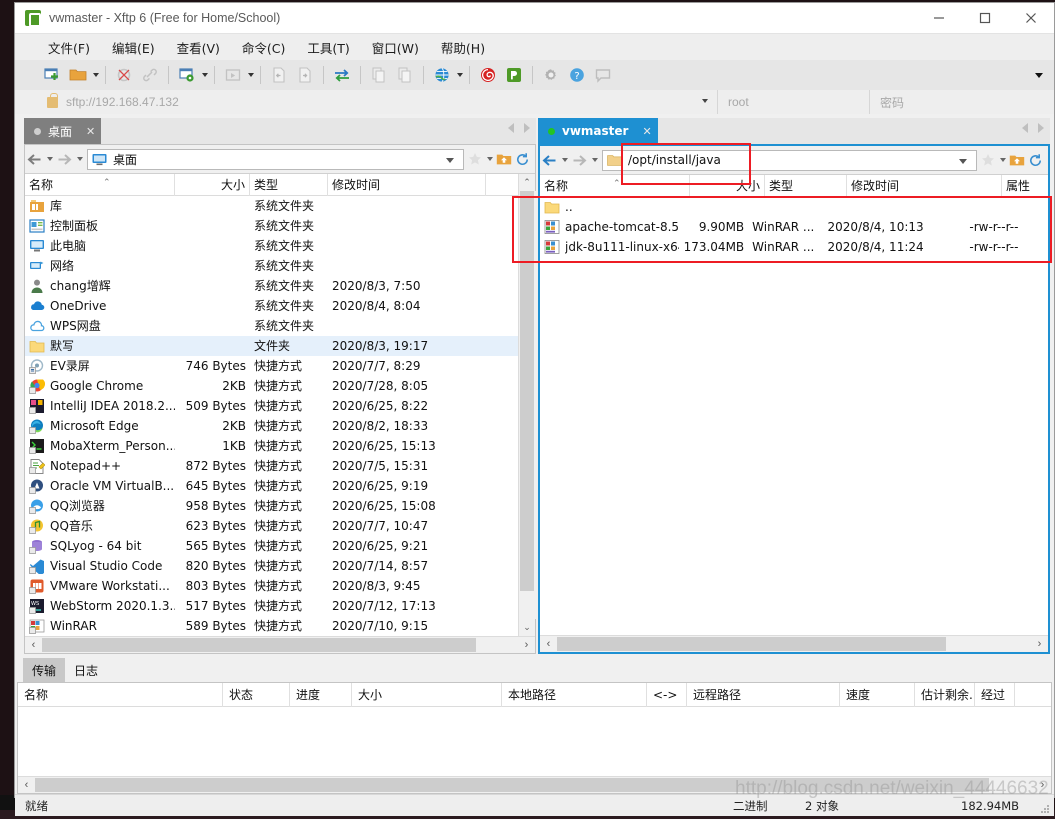 Image resolution: width=1055 pixels, height=819 pixels. I want to click on globe-dropdown-icon, so click(459, 75).